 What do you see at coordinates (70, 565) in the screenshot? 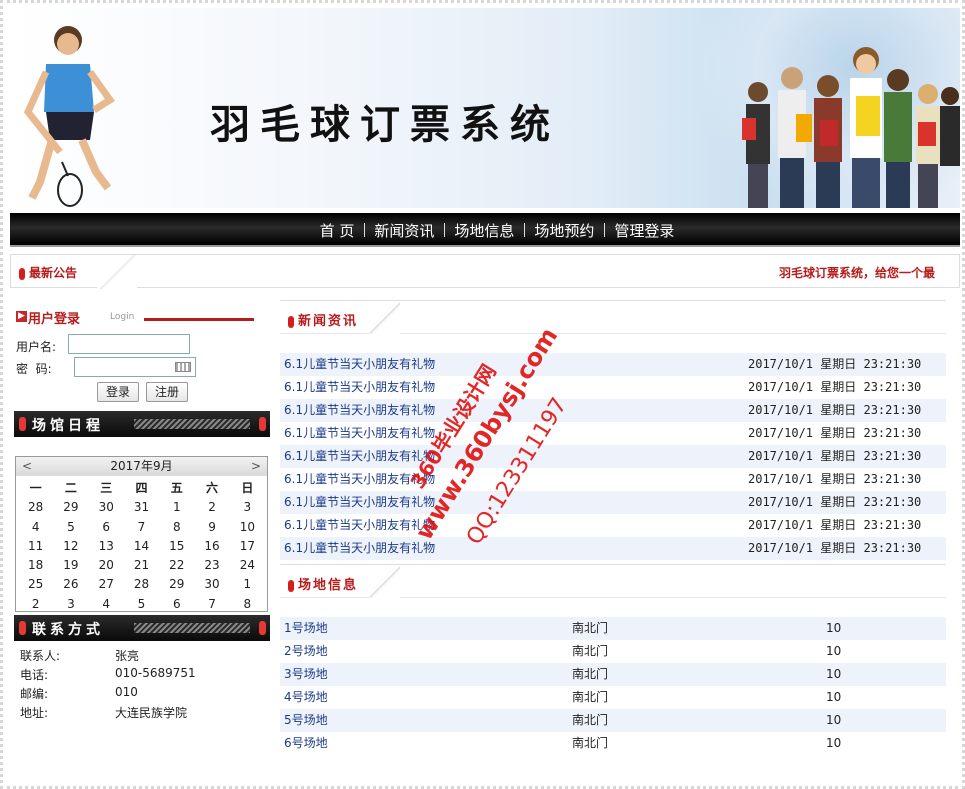
I see `calendar-day: 19` at bounding box center [70, 565].